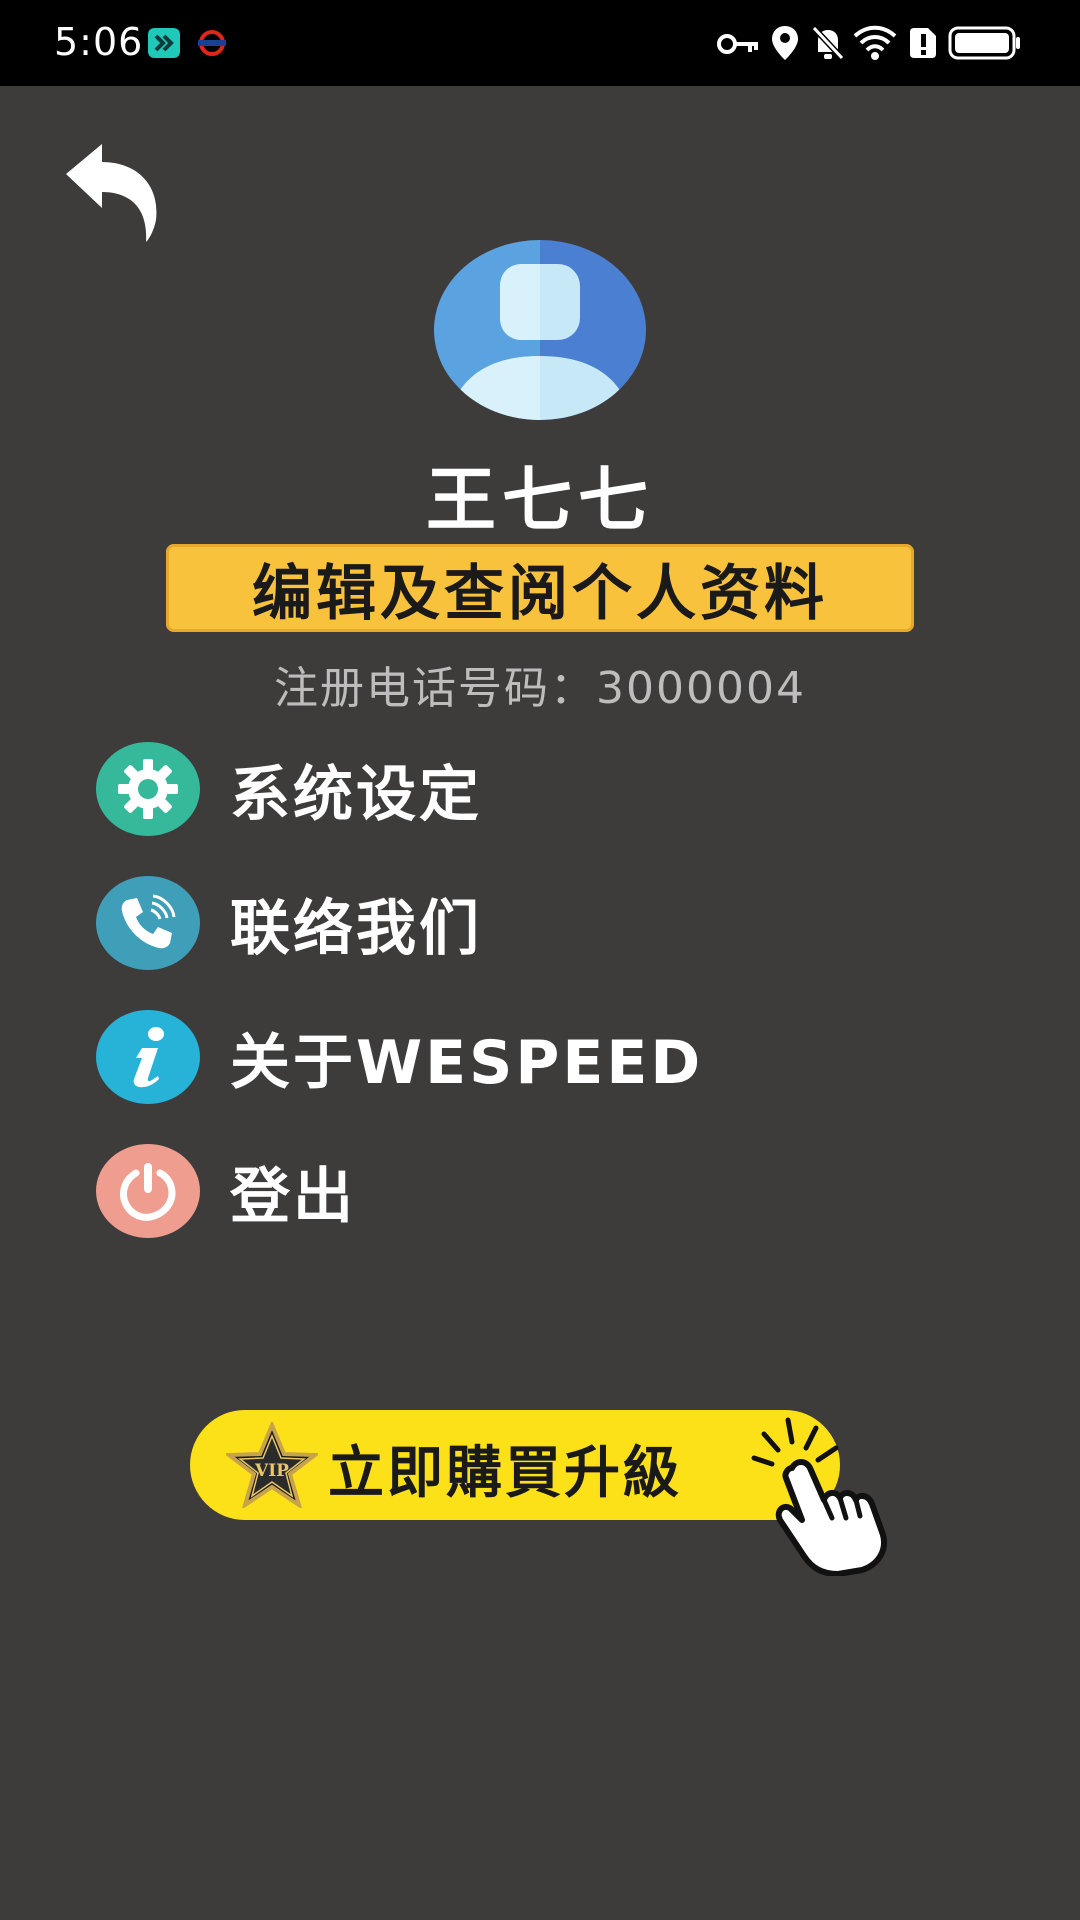 The width and height of the screenshot is (1080, 1920). Describe the element at coordinates (148, 1191) in the screenshot. I see `power-icon` at that location.